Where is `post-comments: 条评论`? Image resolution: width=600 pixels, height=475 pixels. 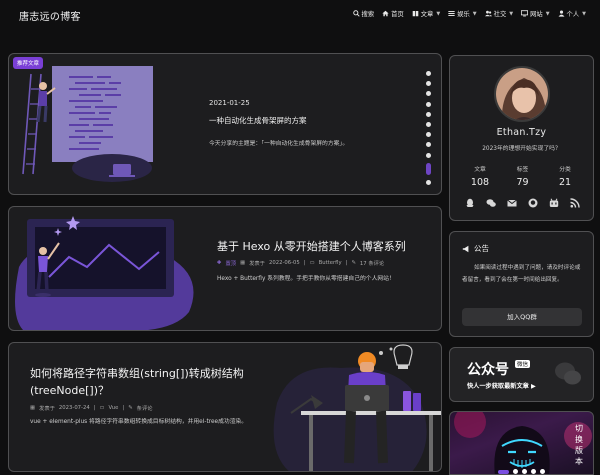 post-comments: 条评论 is located at coordinates (145, 408).